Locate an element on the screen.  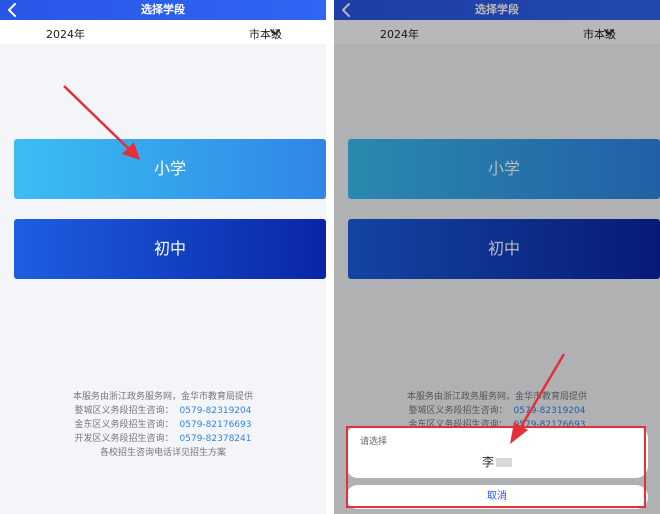
action-sheet-option: 李 is located at coordinates (497, 461).